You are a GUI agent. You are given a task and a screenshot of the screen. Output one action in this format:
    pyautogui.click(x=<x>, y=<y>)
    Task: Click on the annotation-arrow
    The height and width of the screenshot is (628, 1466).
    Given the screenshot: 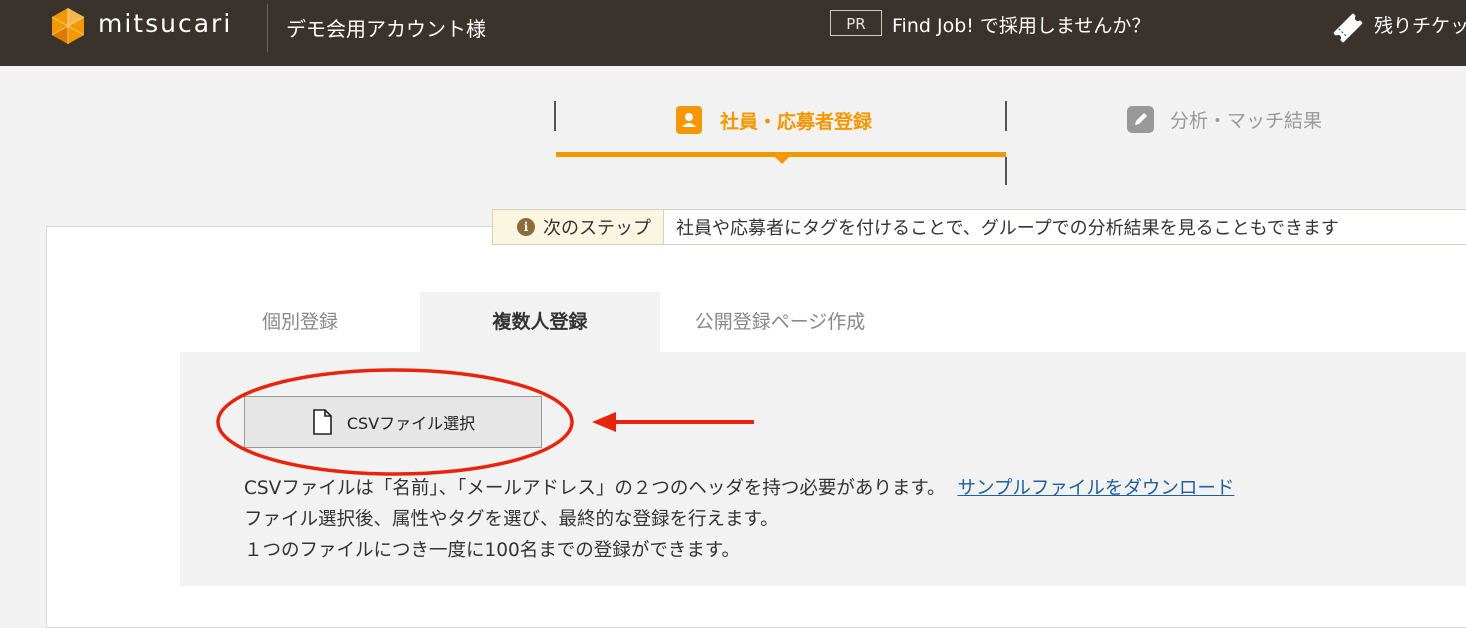 What is the action you would take?
    pyautogui.click(x=673, y=422)
    